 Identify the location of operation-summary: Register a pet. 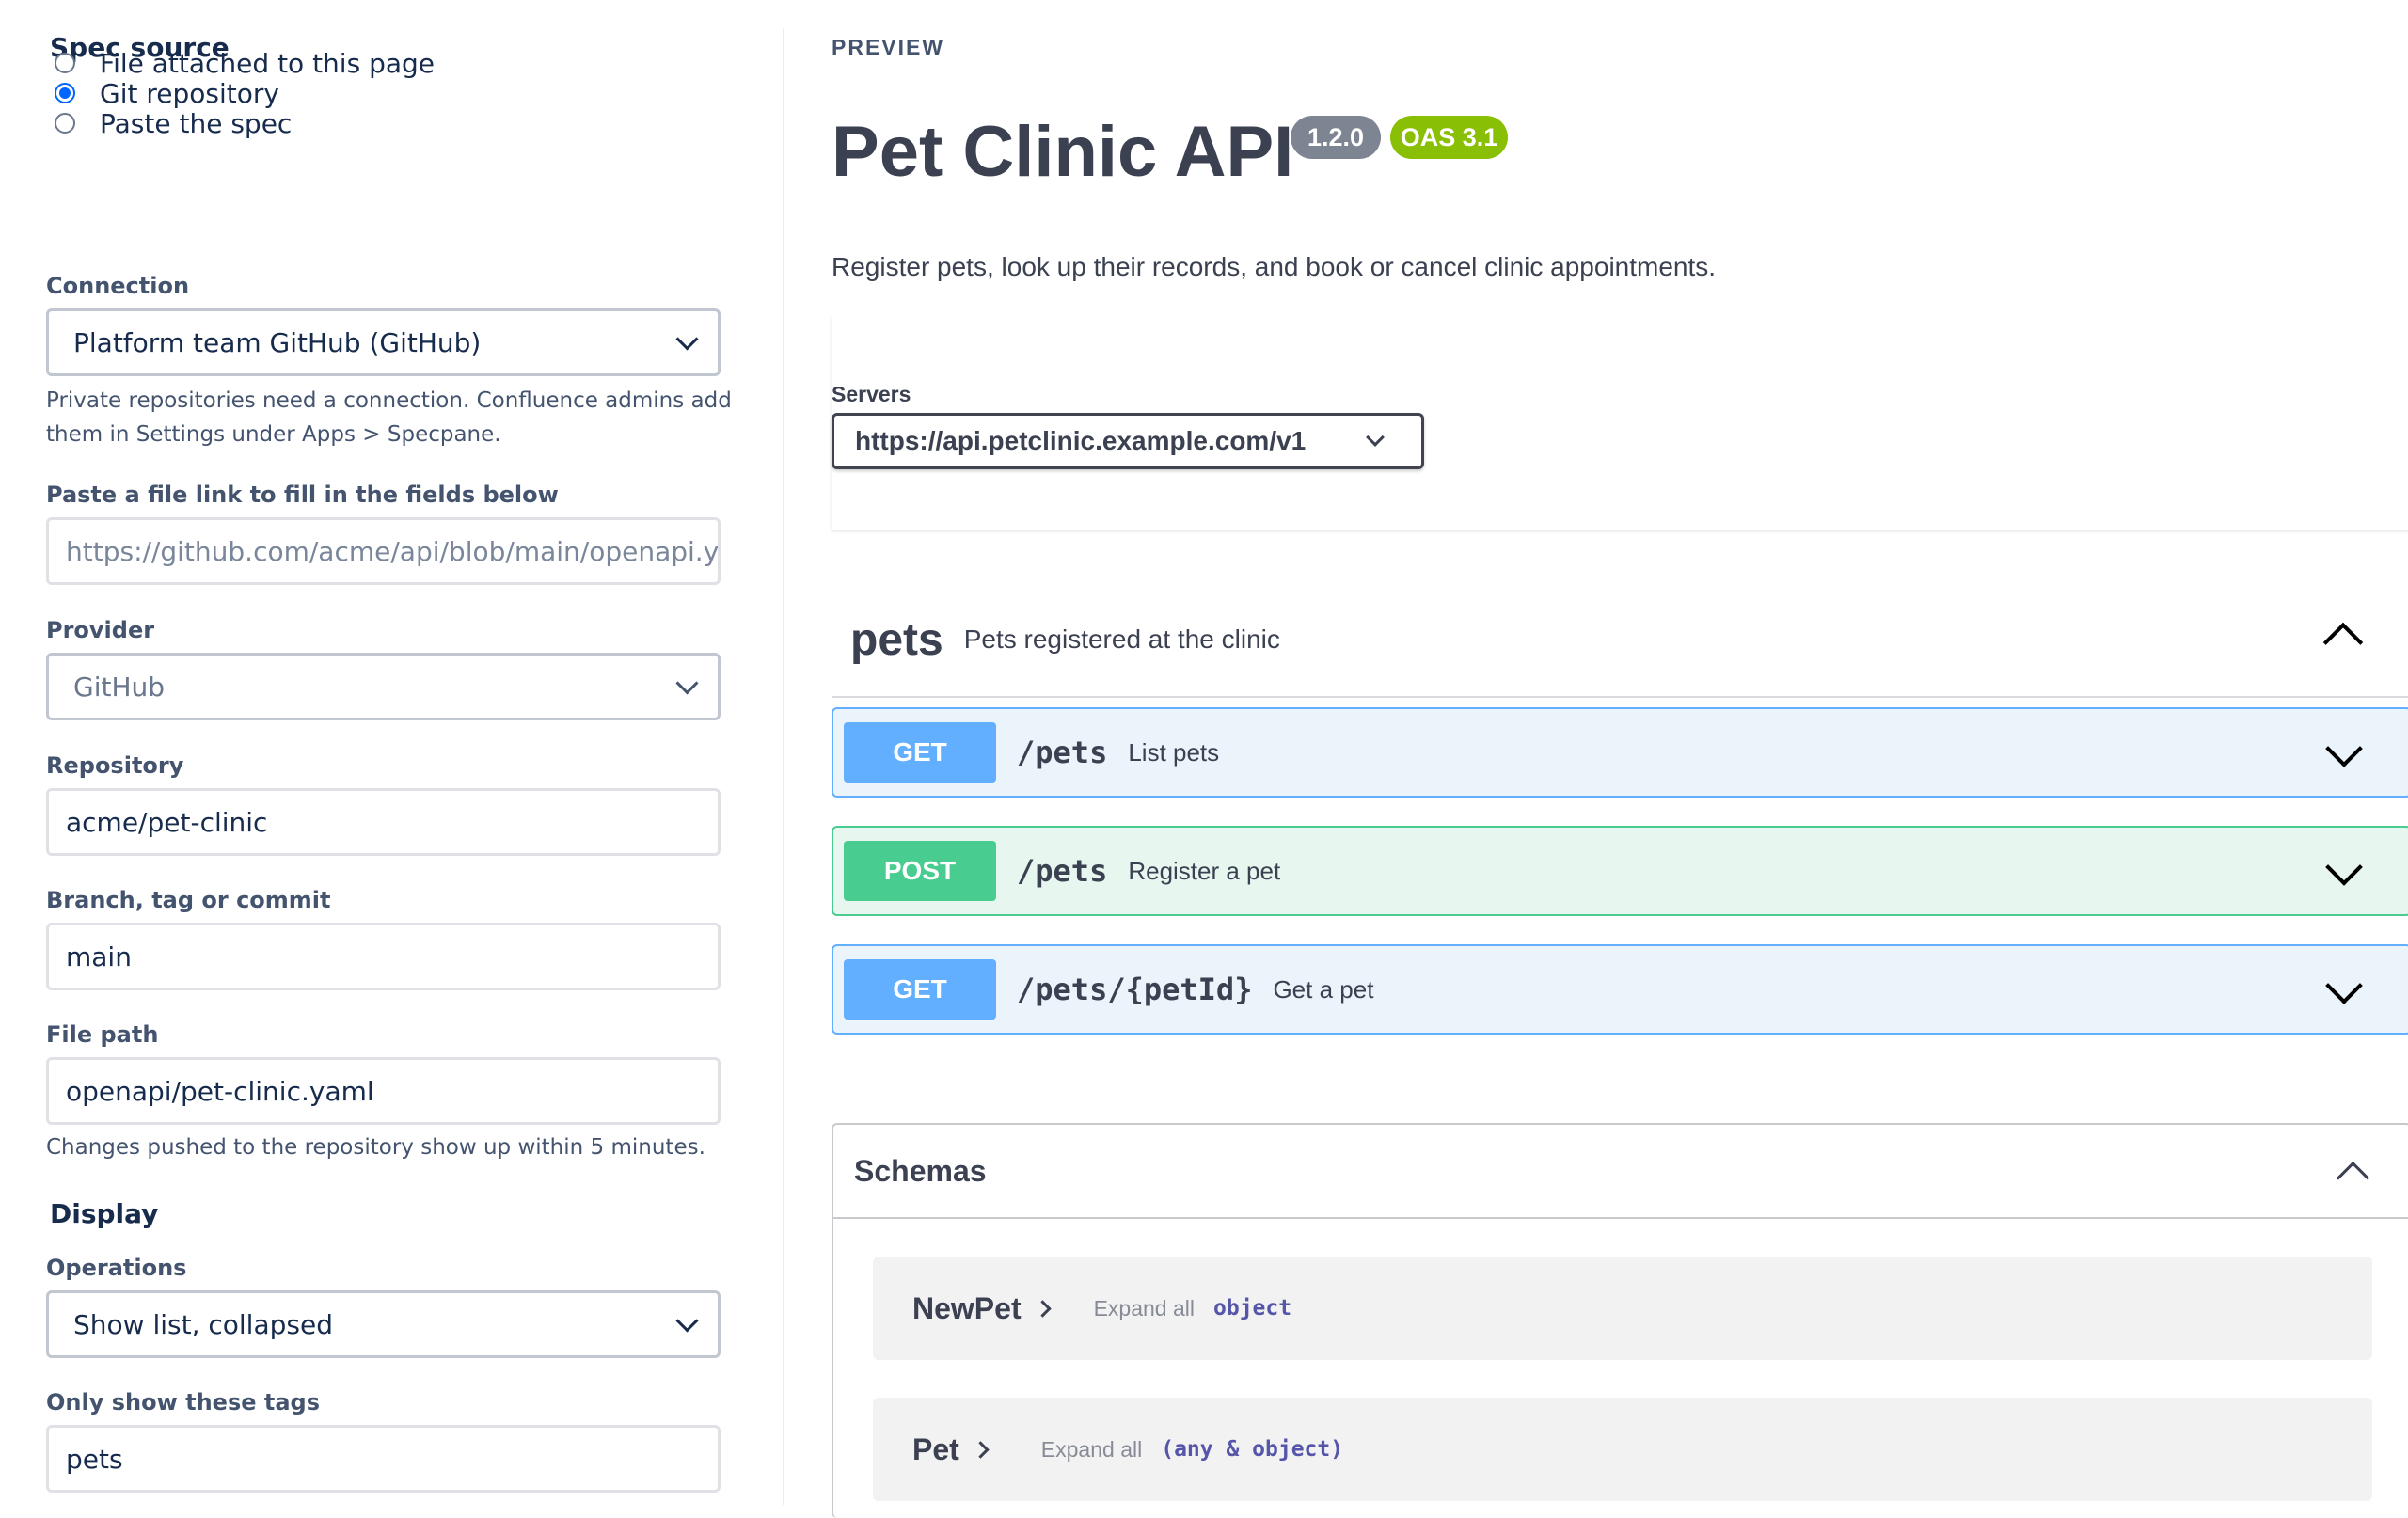
(1205, 870).